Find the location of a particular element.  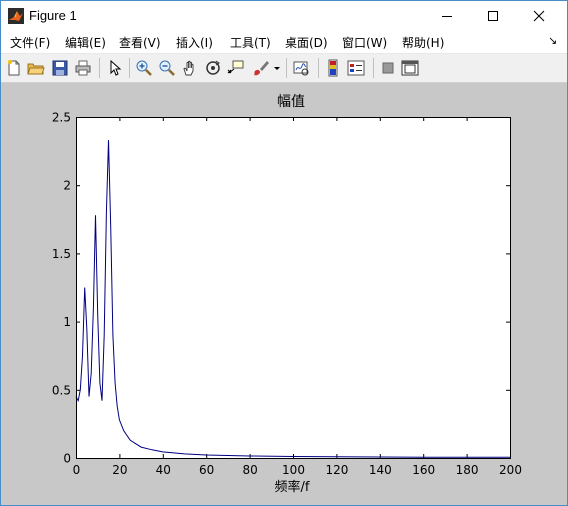

legend-icon is located at coordinates (356, 68).